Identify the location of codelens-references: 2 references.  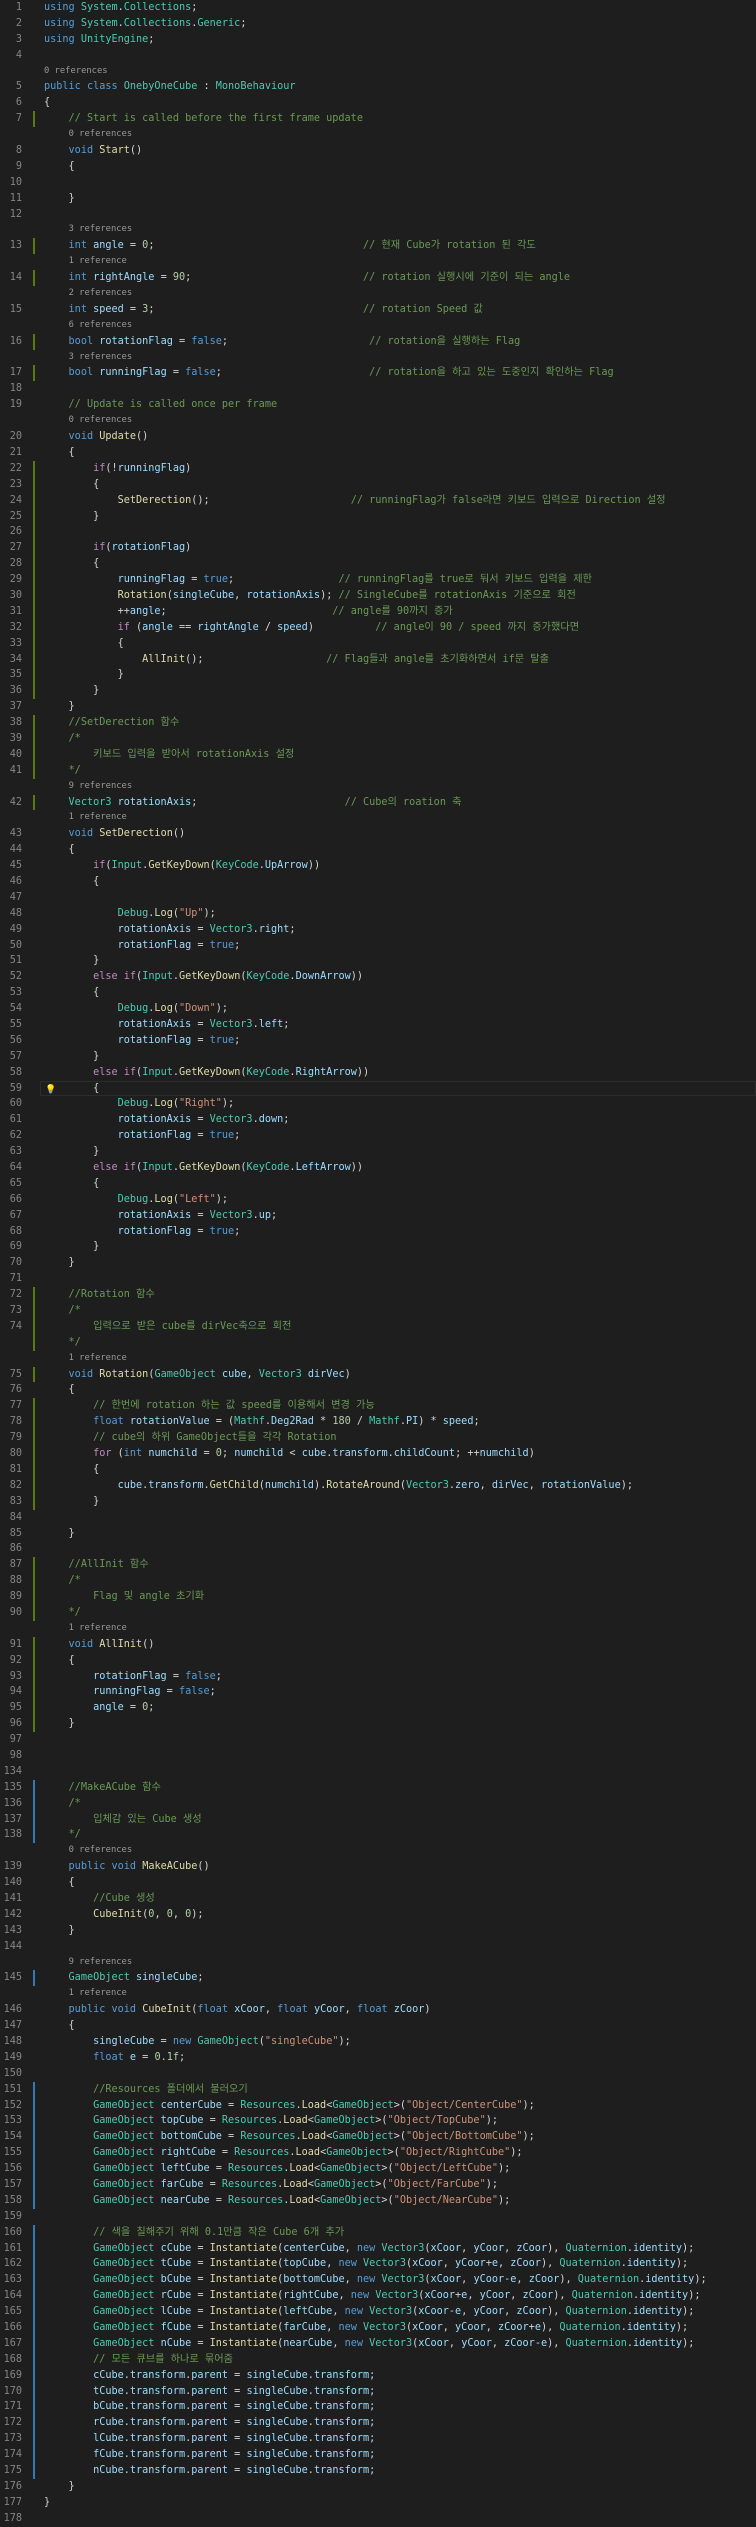
(101, 294).